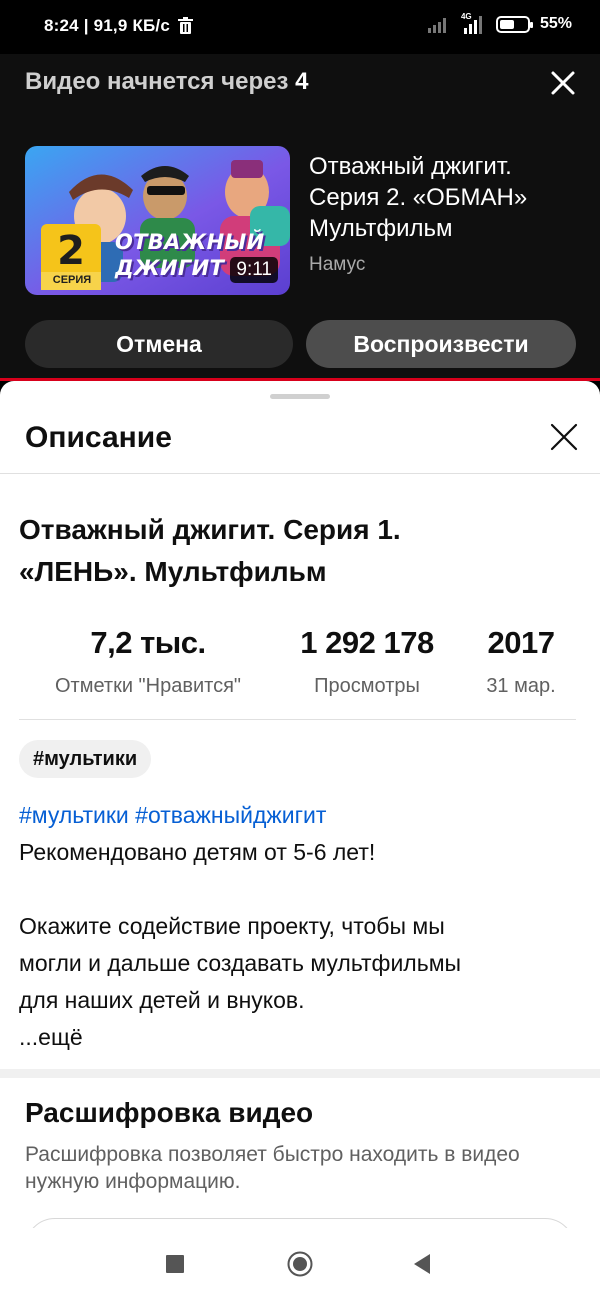 The image size is (600, 1299). What do you see at coordinates (147, 686) in the screenshot?
I see `likes-label: Отметки "Нравится"` at bounding box center [147, 686].